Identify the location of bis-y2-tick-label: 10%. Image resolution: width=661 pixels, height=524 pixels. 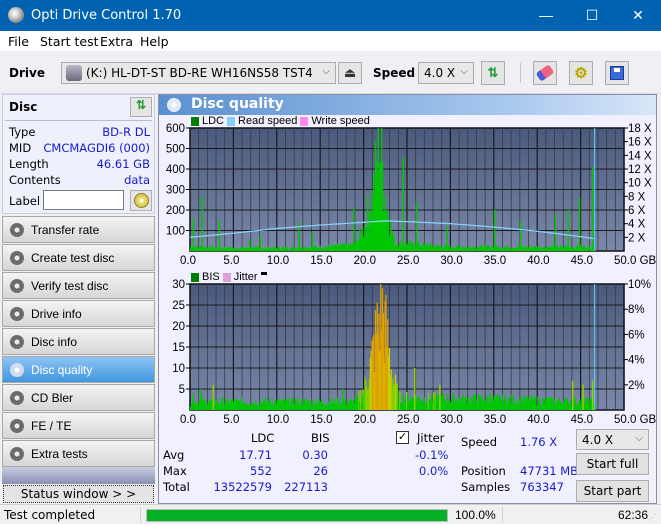
(639, 285).